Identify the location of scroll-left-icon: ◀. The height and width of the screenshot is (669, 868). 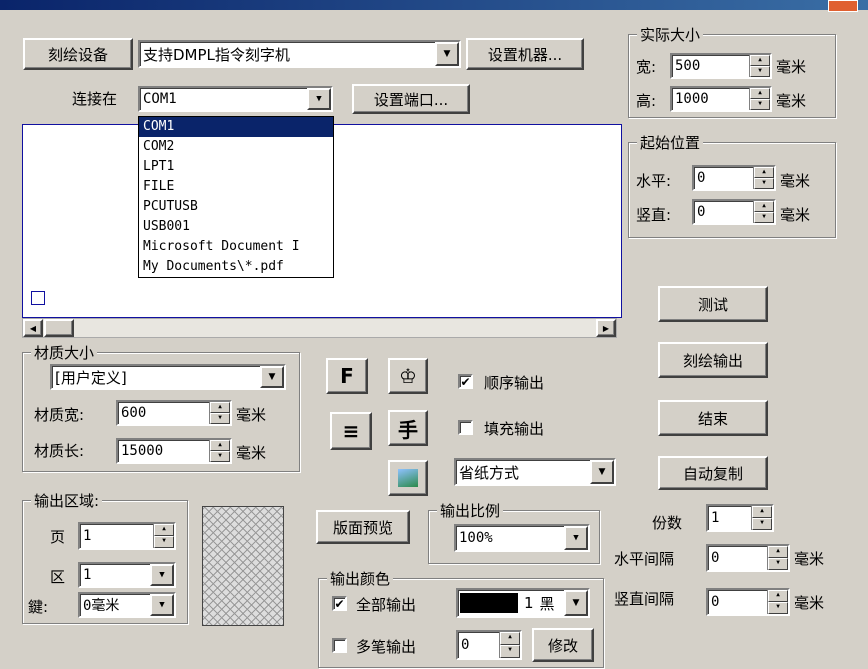
(33, 328).